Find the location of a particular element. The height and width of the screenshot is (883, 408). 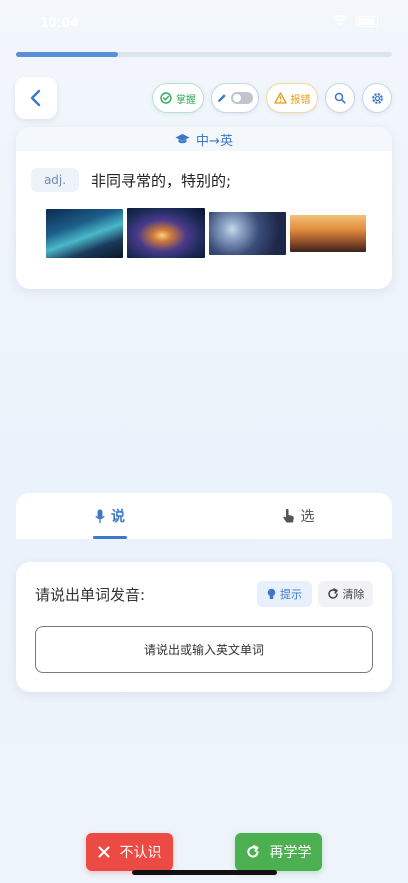

progress-fill is located at coordinates (67, 54).